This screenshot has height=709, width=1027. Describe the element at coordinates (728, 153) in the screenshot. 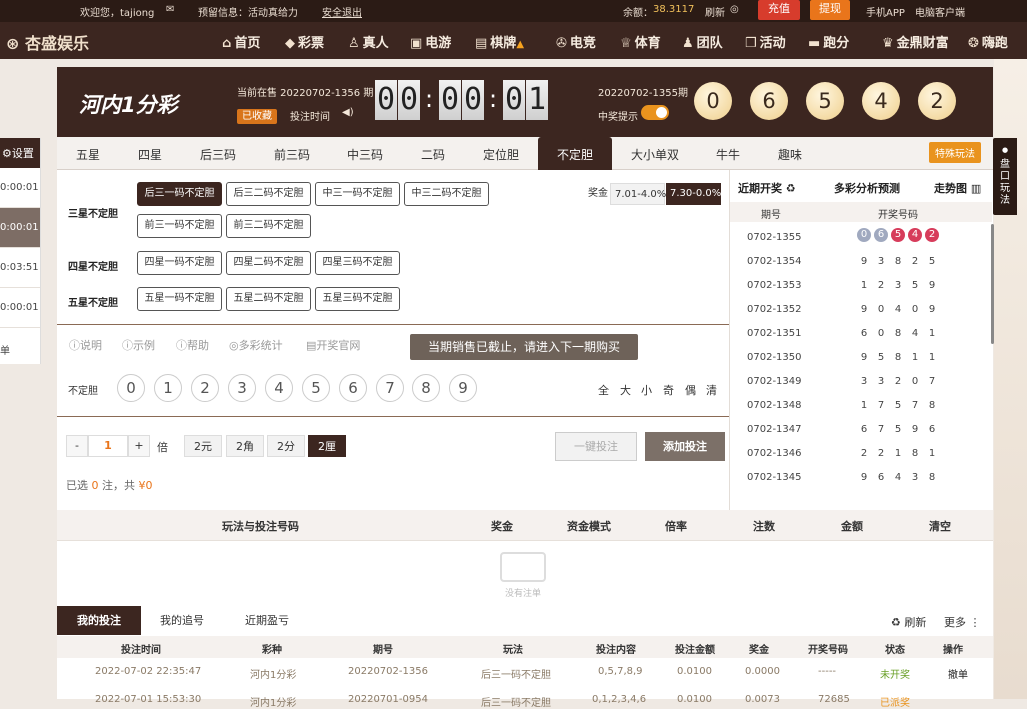

I see `tab-niuniu: 牛牛` at that location.